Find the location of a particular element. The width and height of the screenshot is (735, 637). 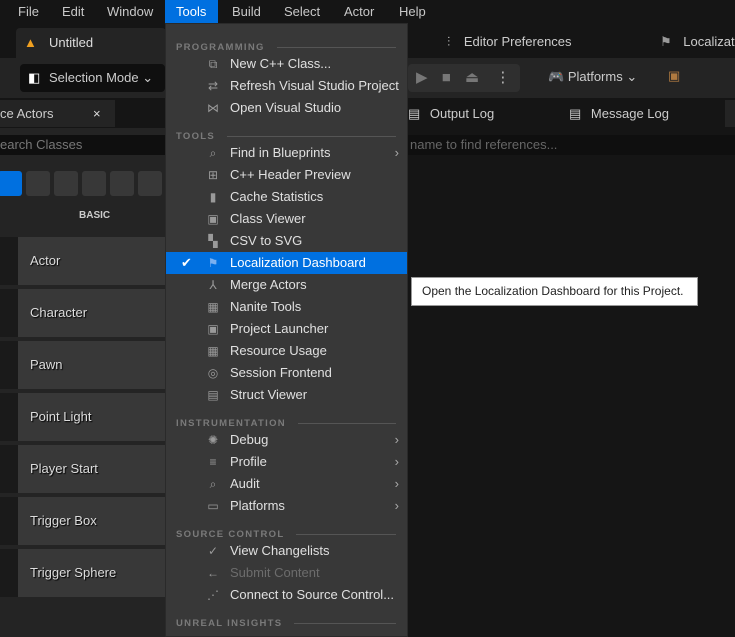

menu-actor: Actor is located at coordinates (359, 11).